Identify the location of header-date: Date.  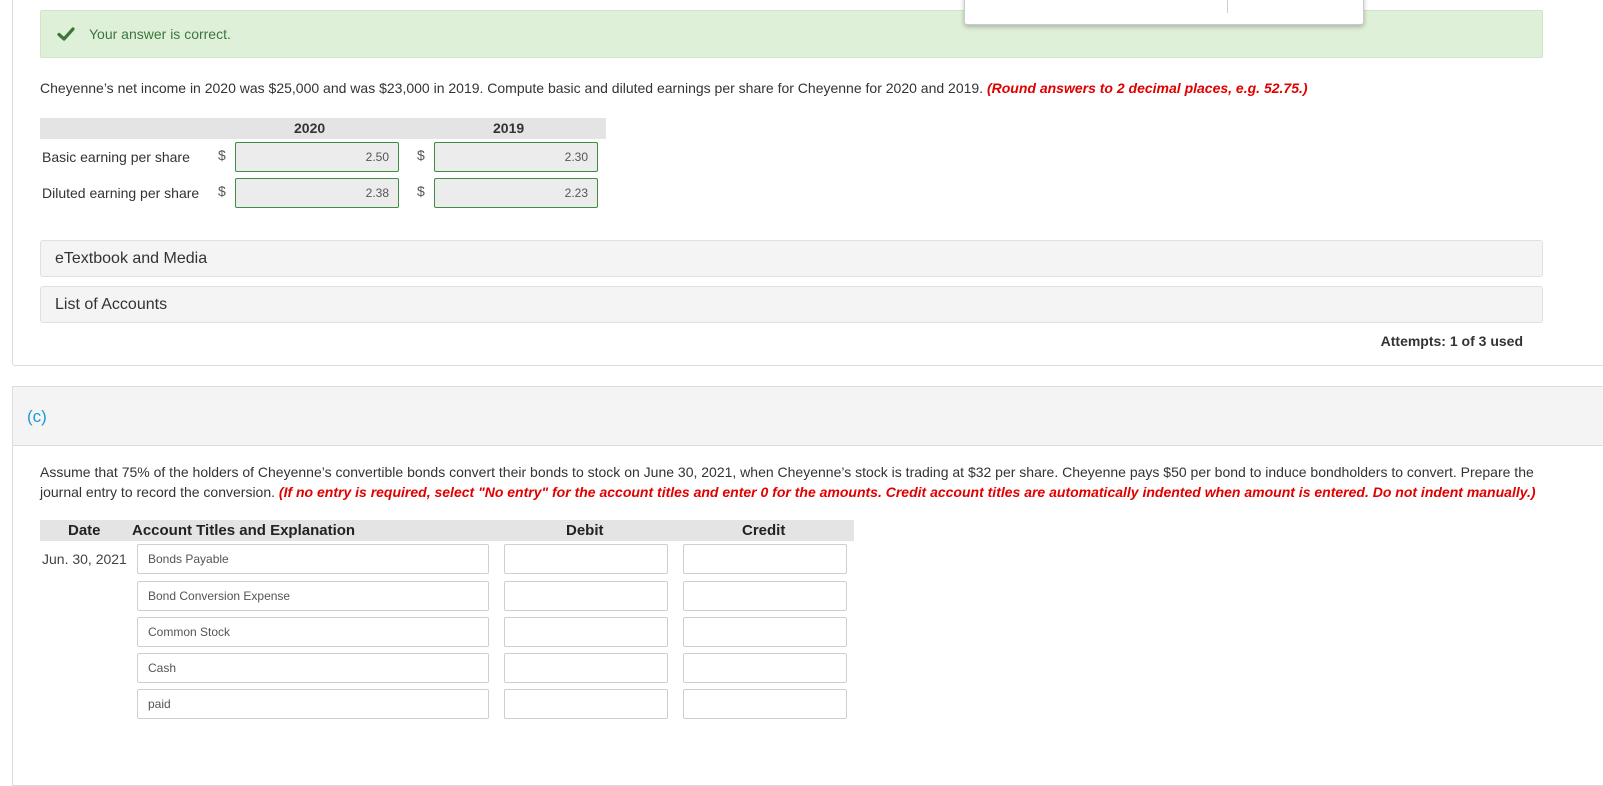
(84, 530).